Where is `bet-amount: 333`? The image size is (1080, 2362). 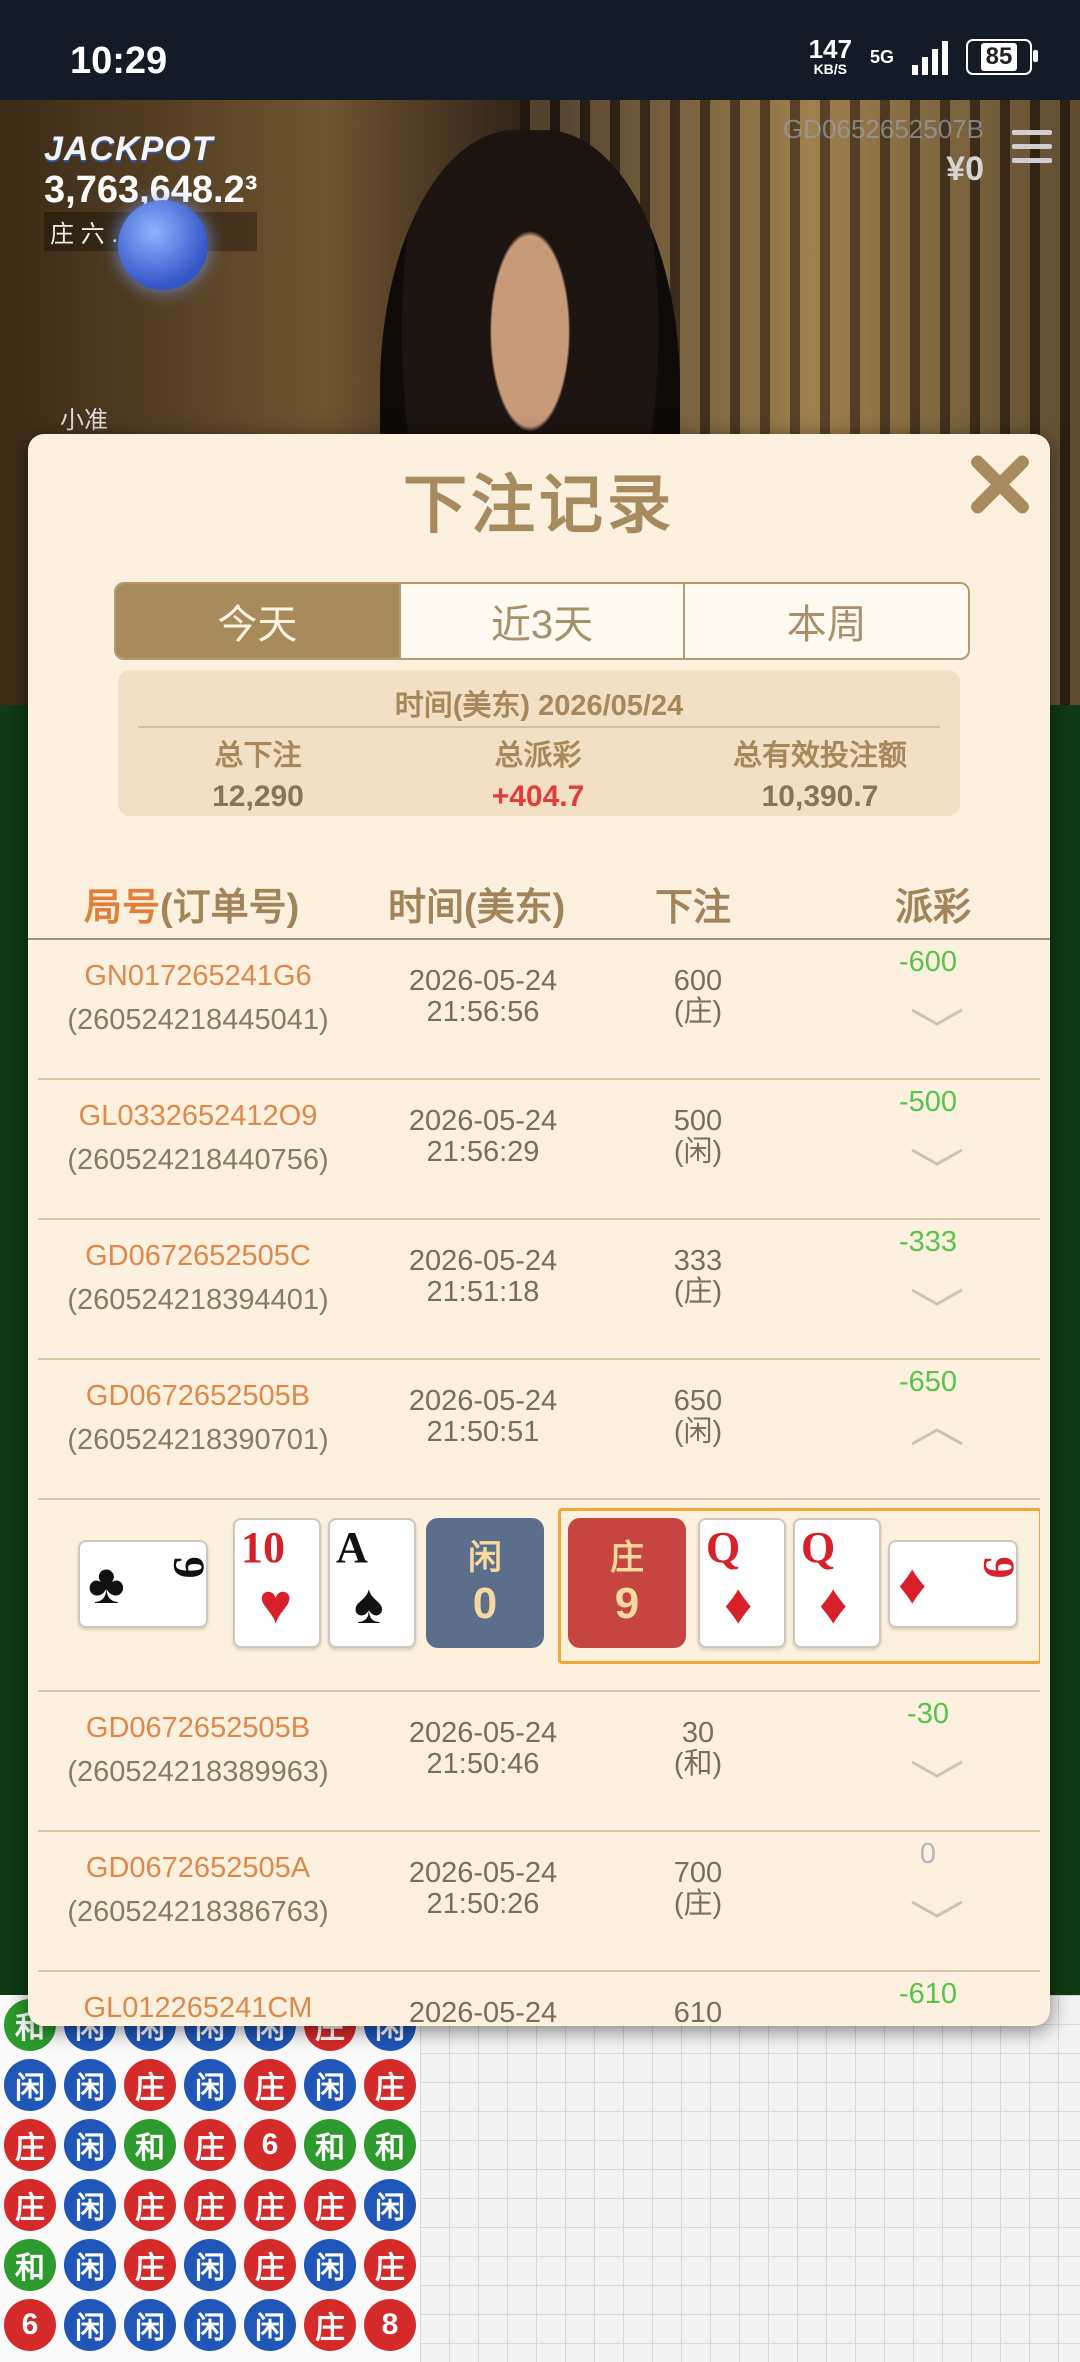 bet-amount: 333 is located at coordinates (698, 1261).